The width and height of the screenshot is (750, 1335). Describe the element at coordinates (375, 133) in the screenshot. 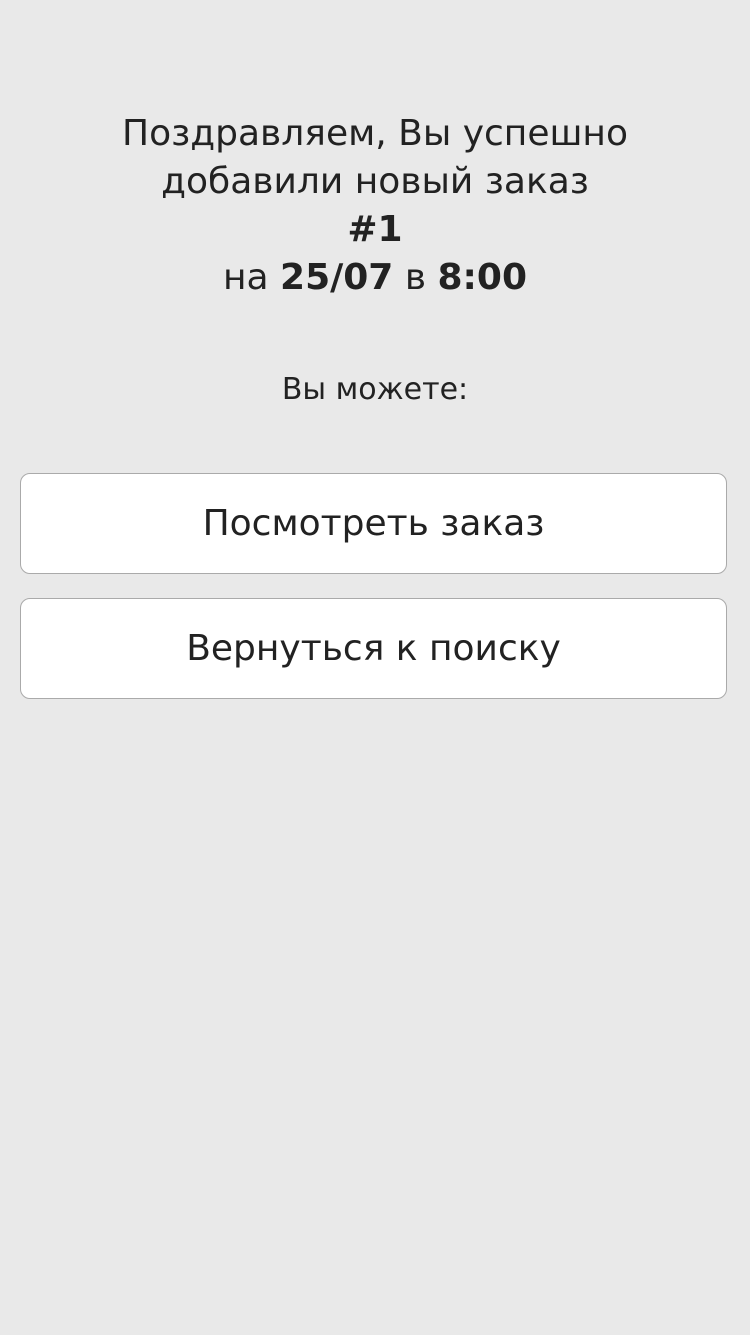

I see `message-line-1: Поздравляем, Вы успешно` at that location.